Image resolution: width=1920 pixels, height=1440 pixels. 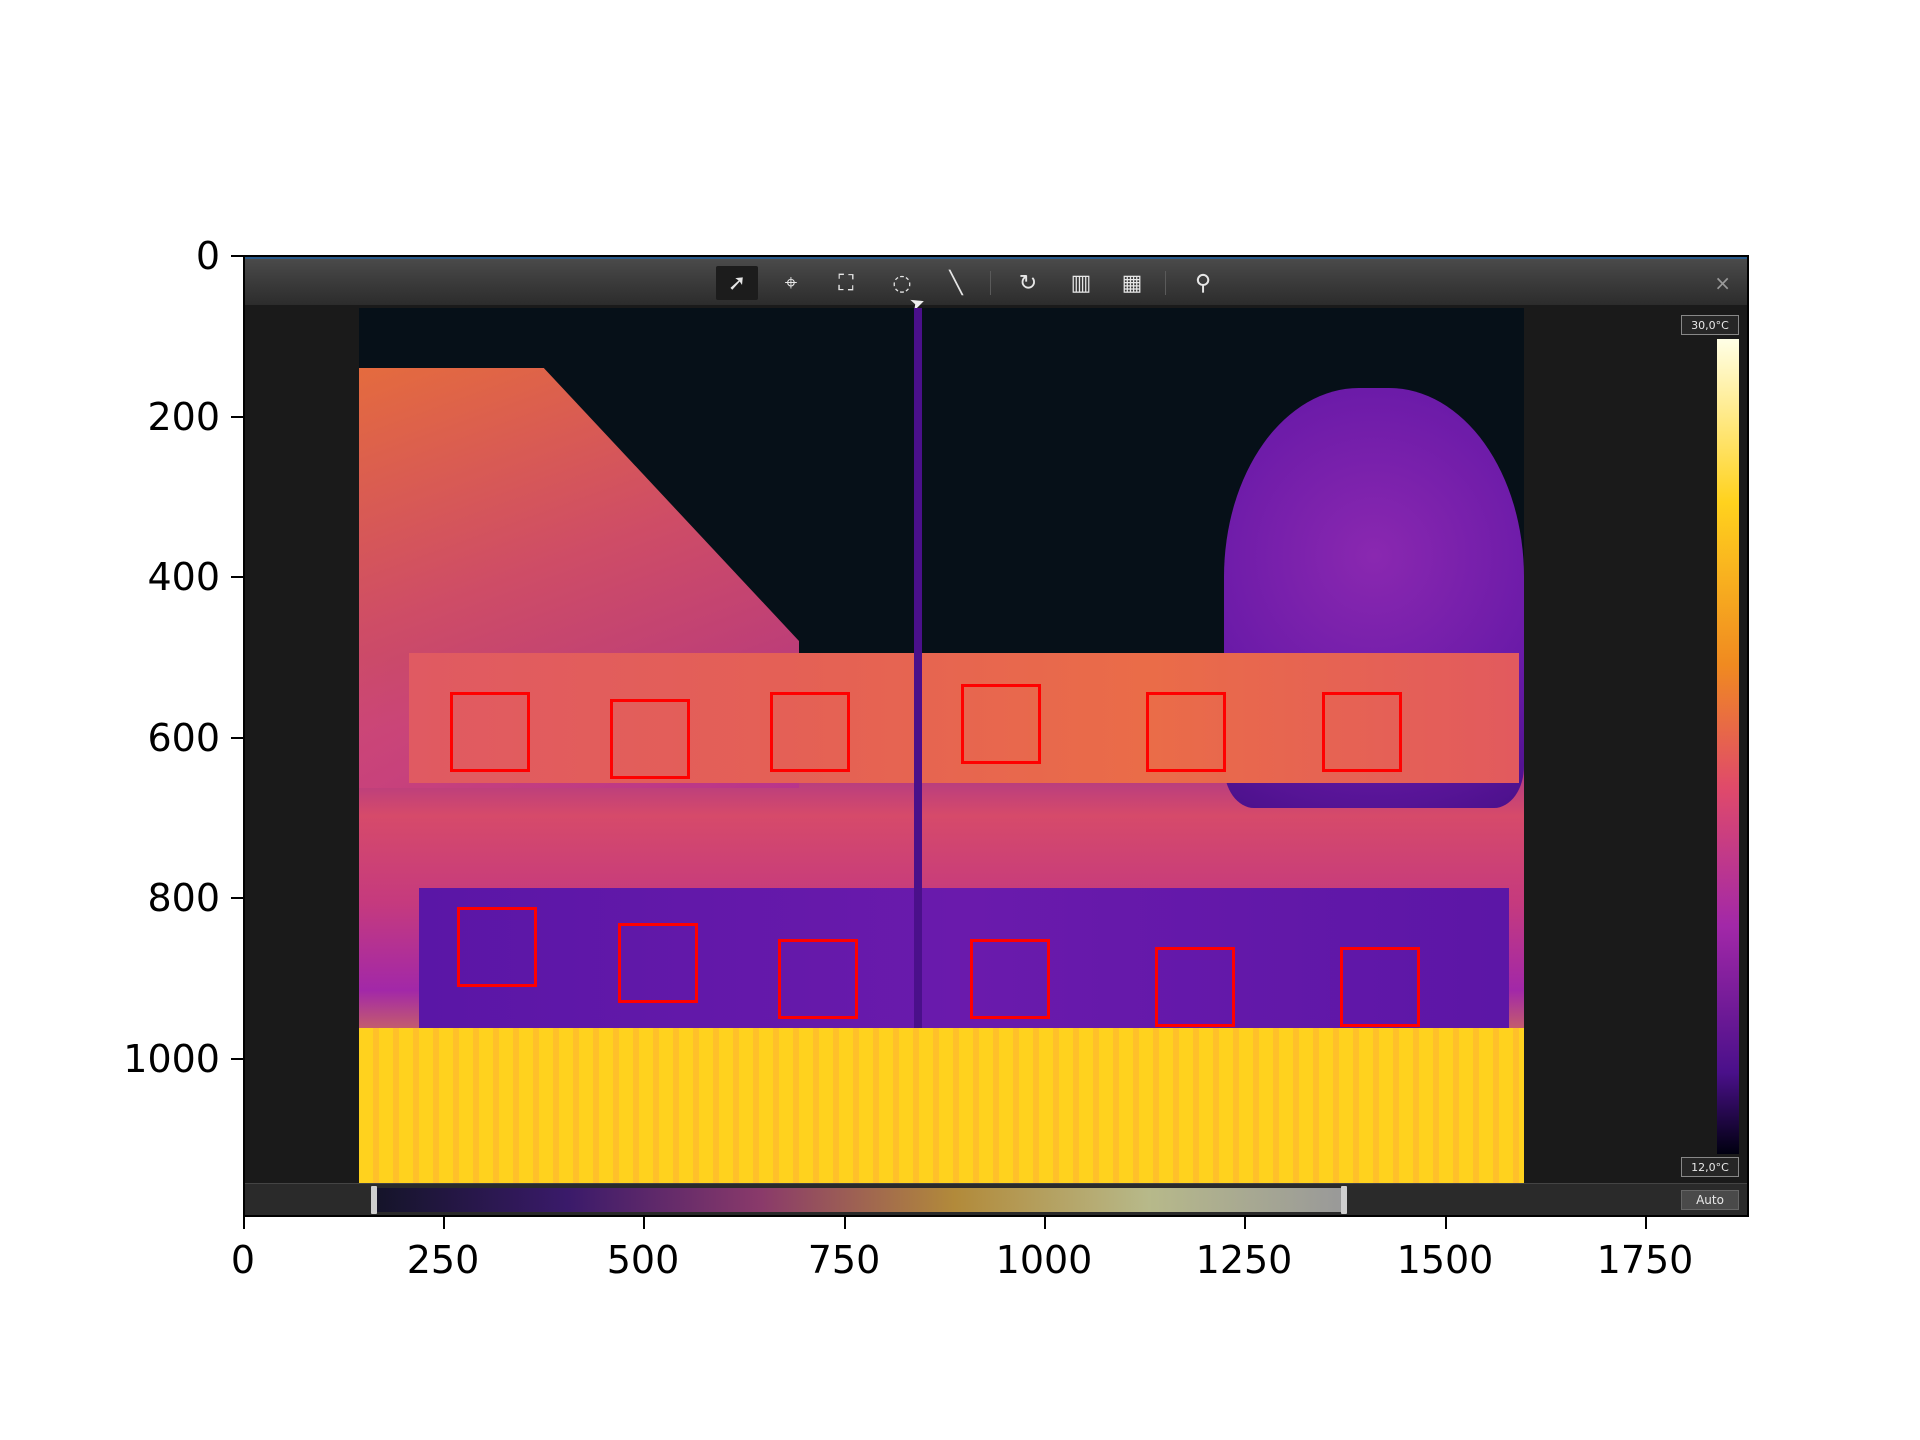 I want to click on auto-button: Auto, so click(x=1710, y=1200).